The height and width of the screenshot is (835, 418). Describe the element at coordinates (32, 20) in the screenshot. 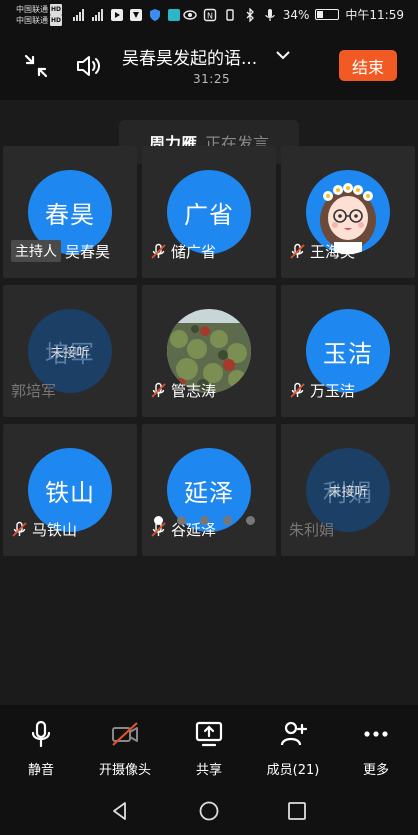

I see `carrier-2: 中国联通` at that location.